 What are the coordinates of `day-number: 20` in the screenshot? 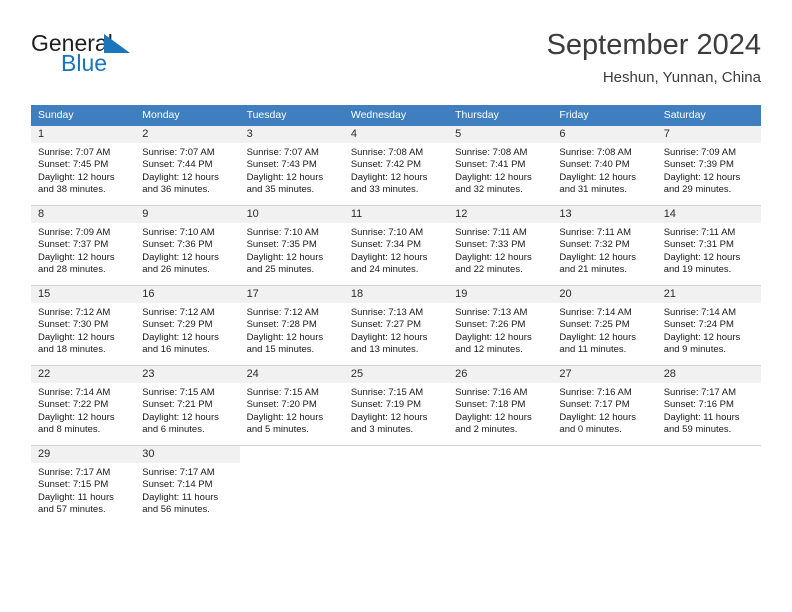 It's located at (604, 294).